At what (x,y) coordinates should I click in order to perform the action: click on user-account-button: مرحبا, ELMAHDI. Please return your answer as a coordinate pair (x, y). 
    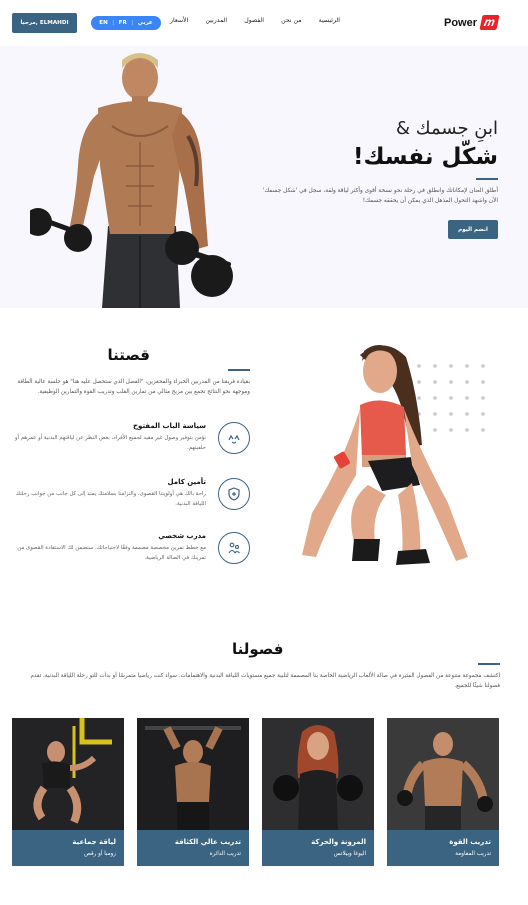
    Looking at the image, I should click on (44, 23).